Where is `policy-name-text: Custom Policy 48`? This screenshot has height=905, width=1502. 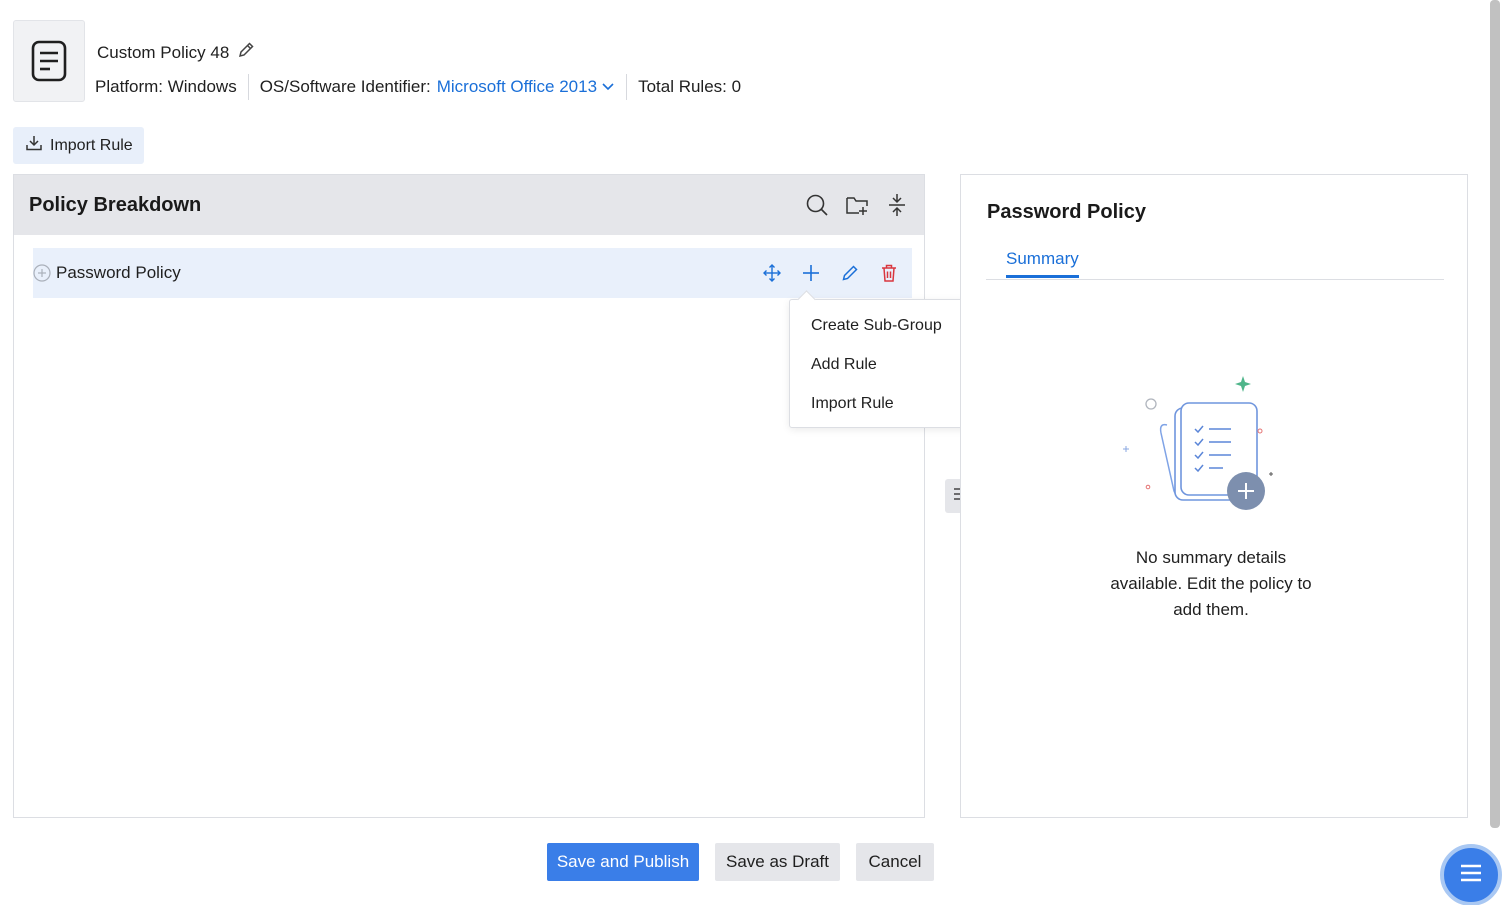 policy-name-text: Custom Policy 48 is located at coordinates (163, 52).